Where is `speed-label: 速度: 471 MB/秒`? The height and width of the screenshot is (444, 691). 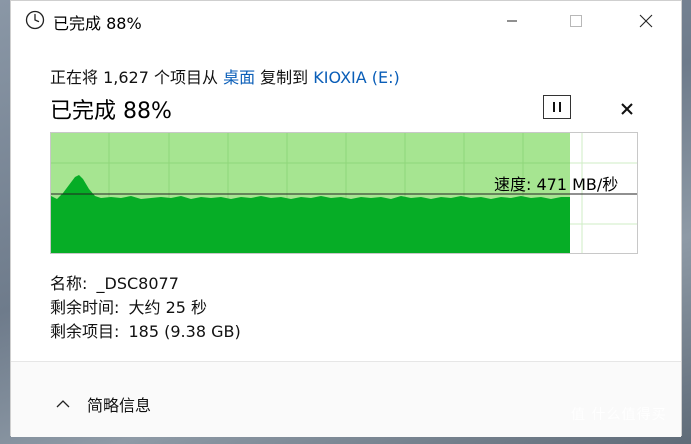 speed-label: 速度: 471 MB/秒 is located at coordinates (556, 184).